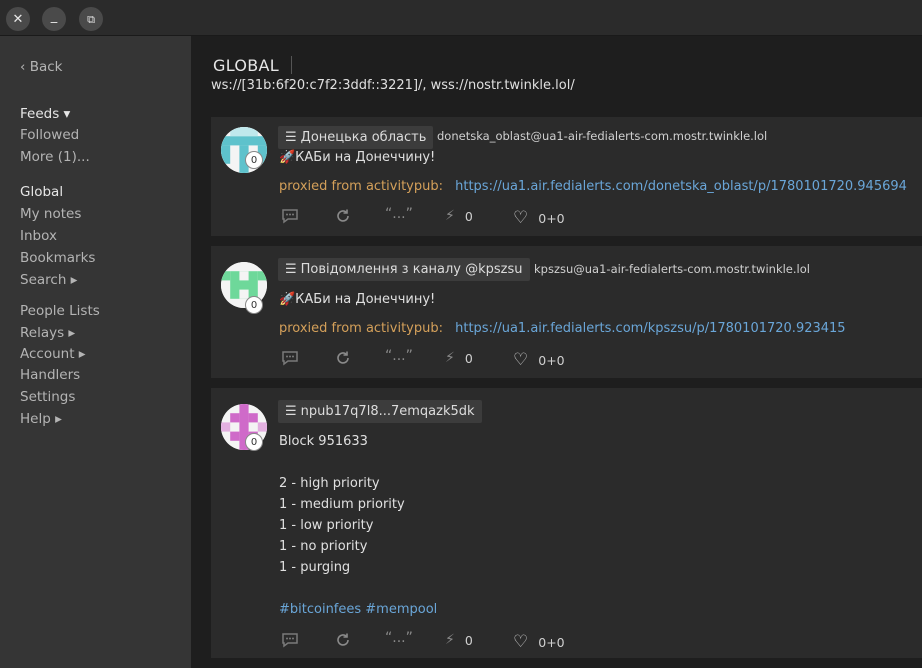 This screenshot has width=922, height=668. I want to click on sidebar-item-my-notes: My notes, so click(50, 214).